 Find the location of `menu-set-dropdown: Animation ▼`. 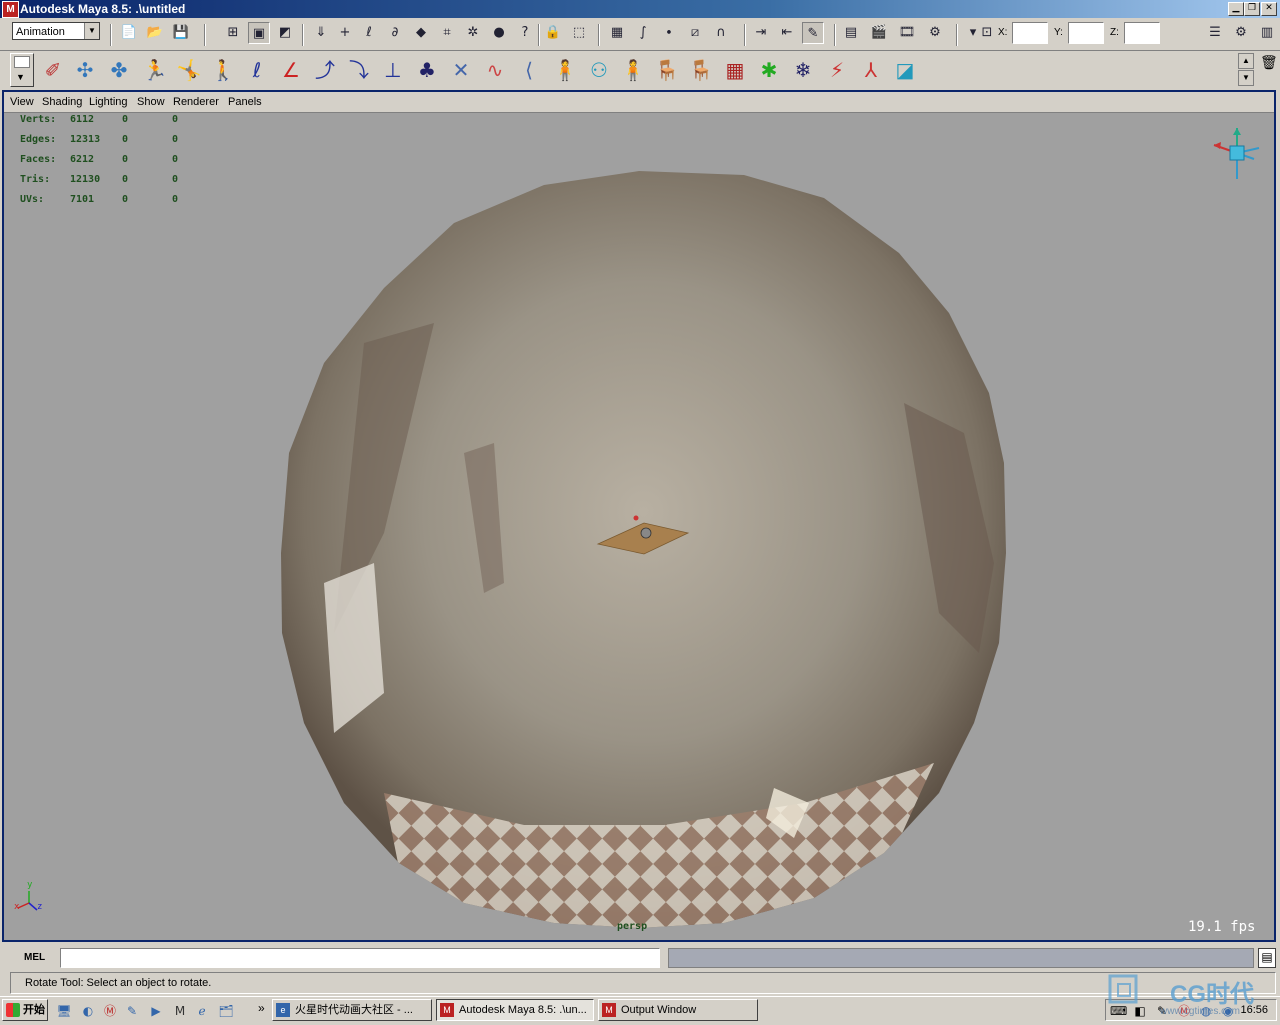

menu-set-dropdown: Animation ▼ is located at coordinates (56, 31).